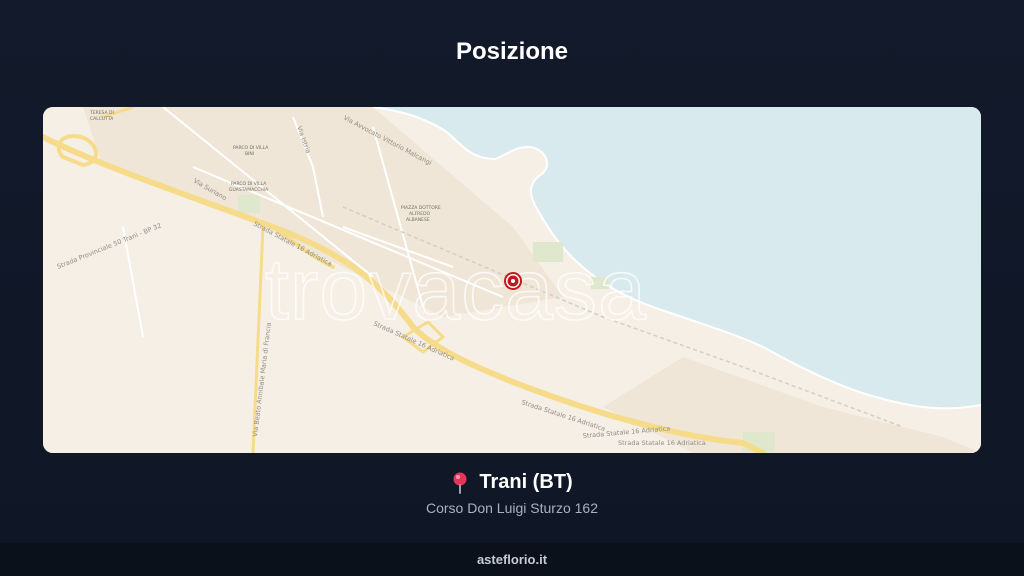  What do you see at coordinates (249, 204) in the screenshot?
I see `park` at bounding box center [249, 204].